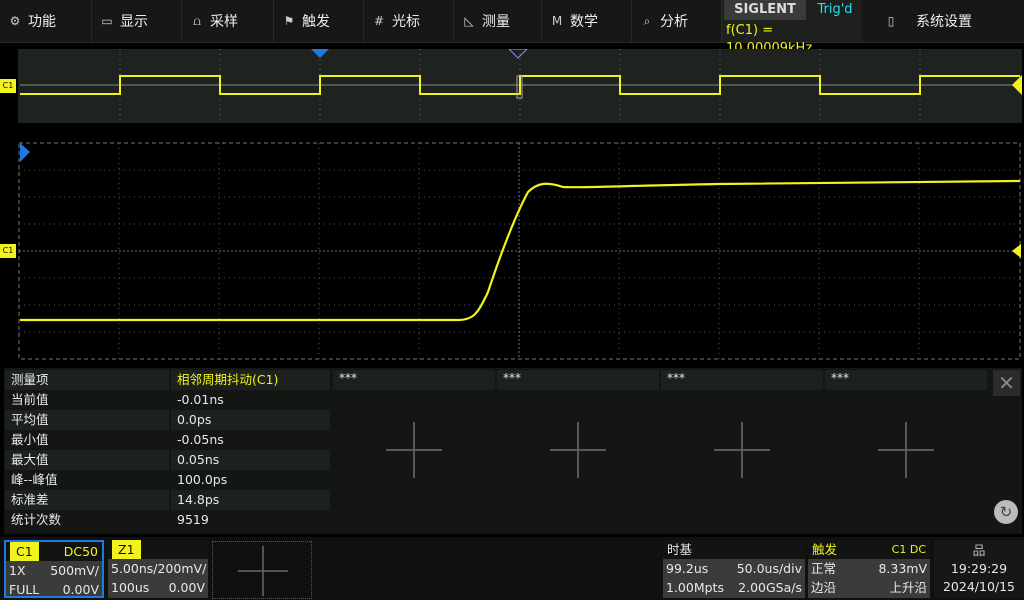  Describe the element at coordinates (792, 28) in the screenshot. I see `brand-status: SIGLENT Trig'd f(C1) = 10.00009kHz` at that location.